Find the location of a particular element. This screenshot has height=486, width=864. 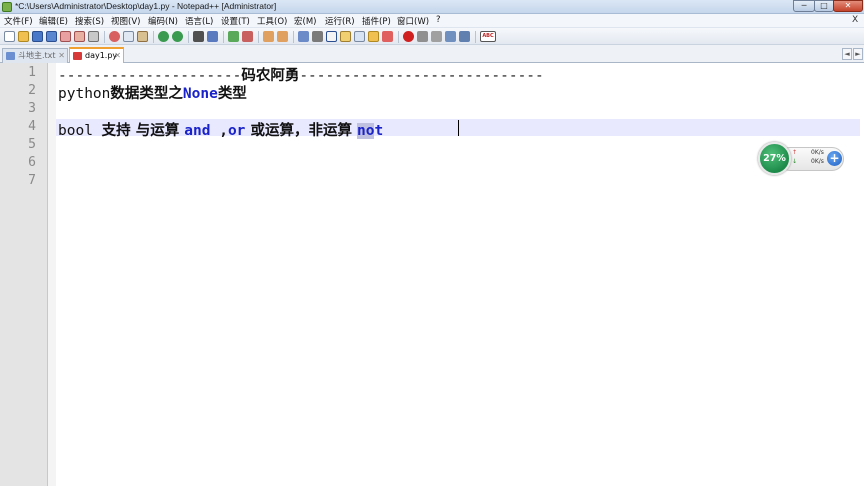

save-macro-icon is located at coordinates (464, 36).